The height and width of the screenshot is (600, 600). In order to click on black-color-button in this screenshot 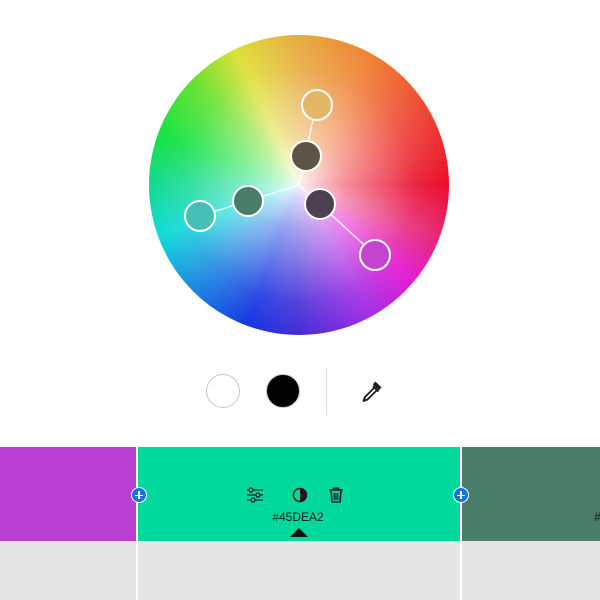, I will do `click(283, 391)`.